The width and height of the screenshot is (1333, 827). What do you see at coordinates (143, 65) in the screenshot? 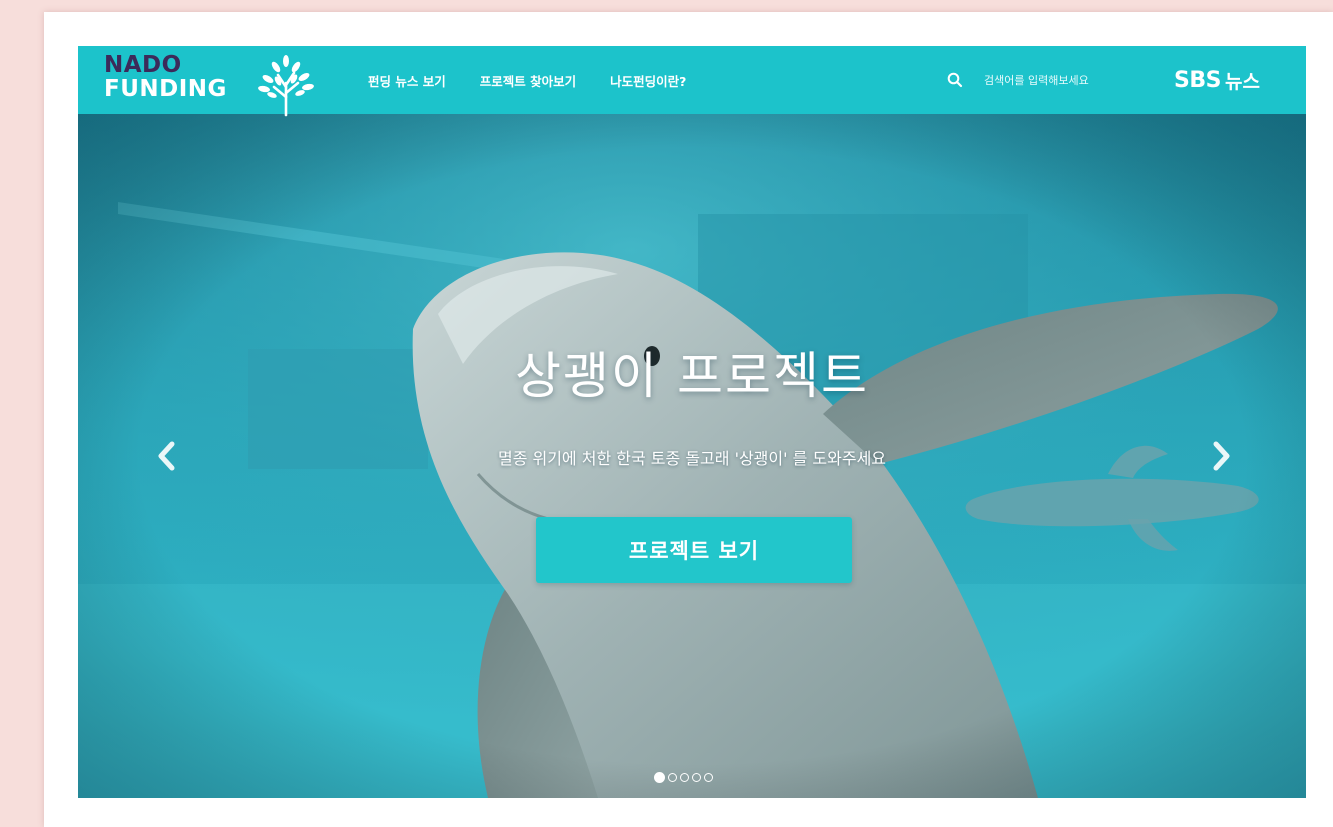
I see `logo-line-1: NADO` at bounding box center [143, 65].